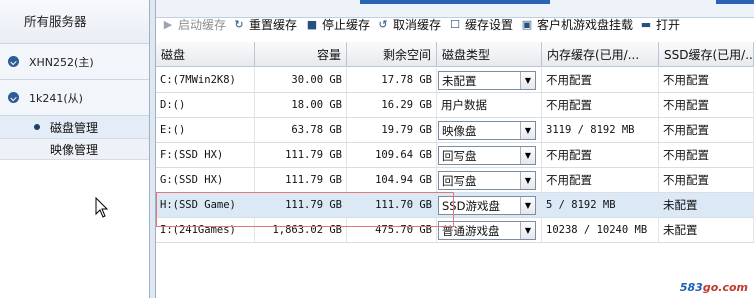 This screenshot has width=754, height=298. What do you see at coordinates (487, 205) in the screenshot?
I see `disk-type-select: SSD游戏盘 ▼` at bounding box center [487, 205].